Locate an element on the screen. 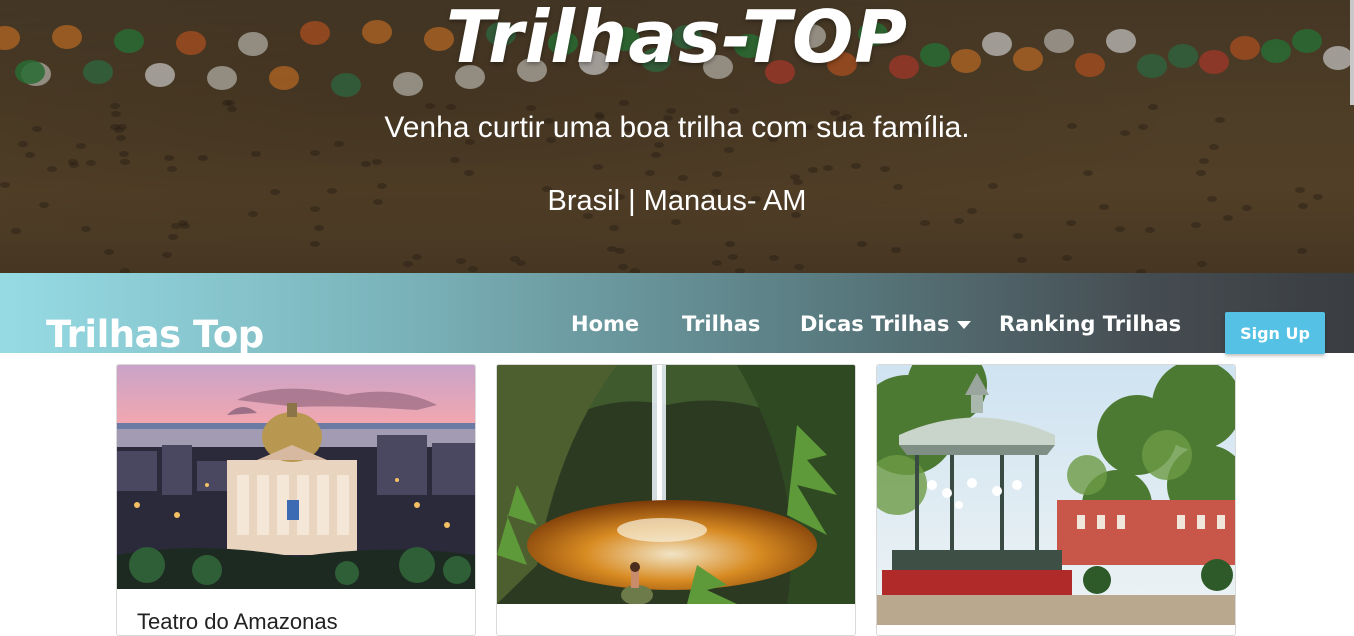  card-praca is located at coordinates (1056, 500).